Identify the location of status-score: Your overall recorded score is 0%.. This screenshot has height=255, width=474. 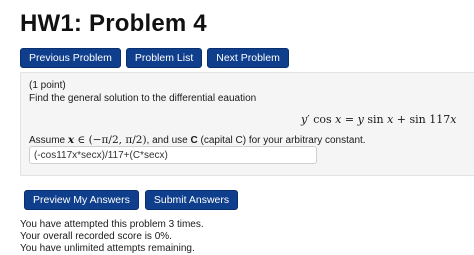
(96, 236).